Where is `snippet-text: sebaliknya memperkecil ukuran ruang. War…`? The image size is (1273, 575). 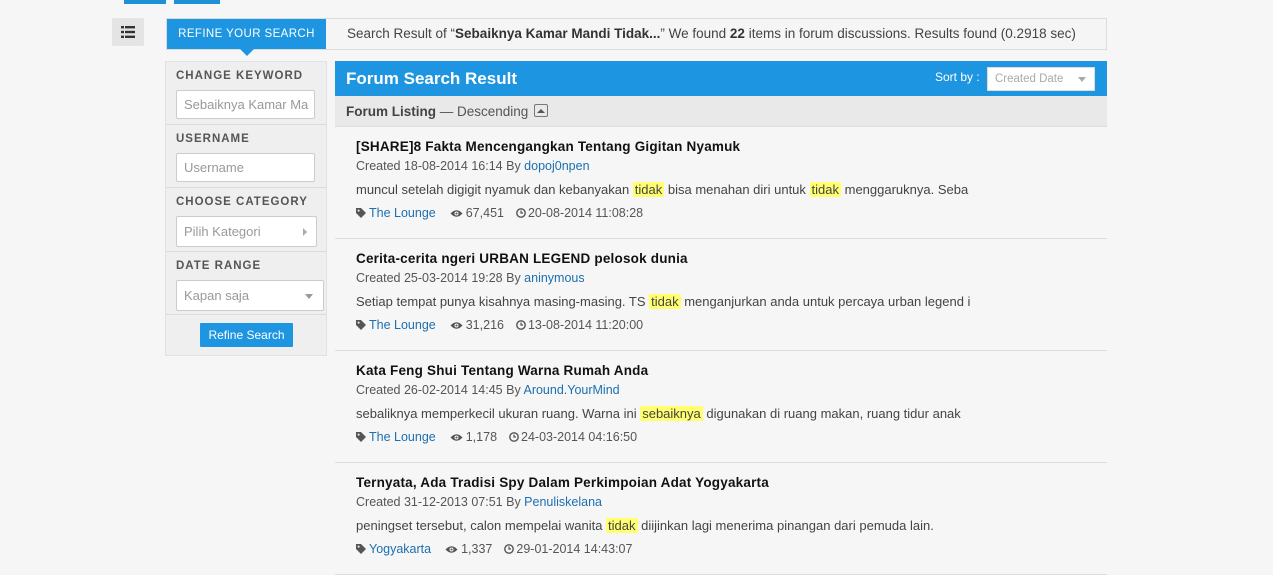 snippet-text: sebaliknya memperkecil ukuran ruang. War… is located at coordinates (498, 413).